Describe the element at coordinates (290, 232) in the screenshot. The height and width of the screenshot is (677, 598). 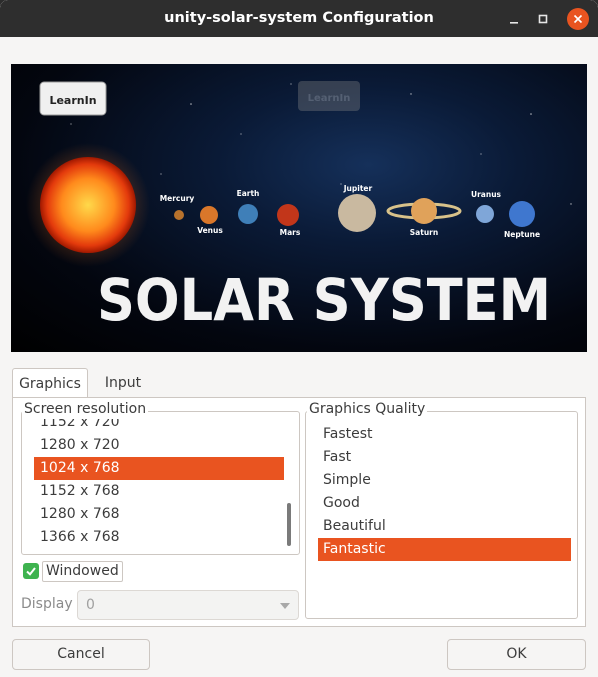
I see `svg-text: Mars` at that location.